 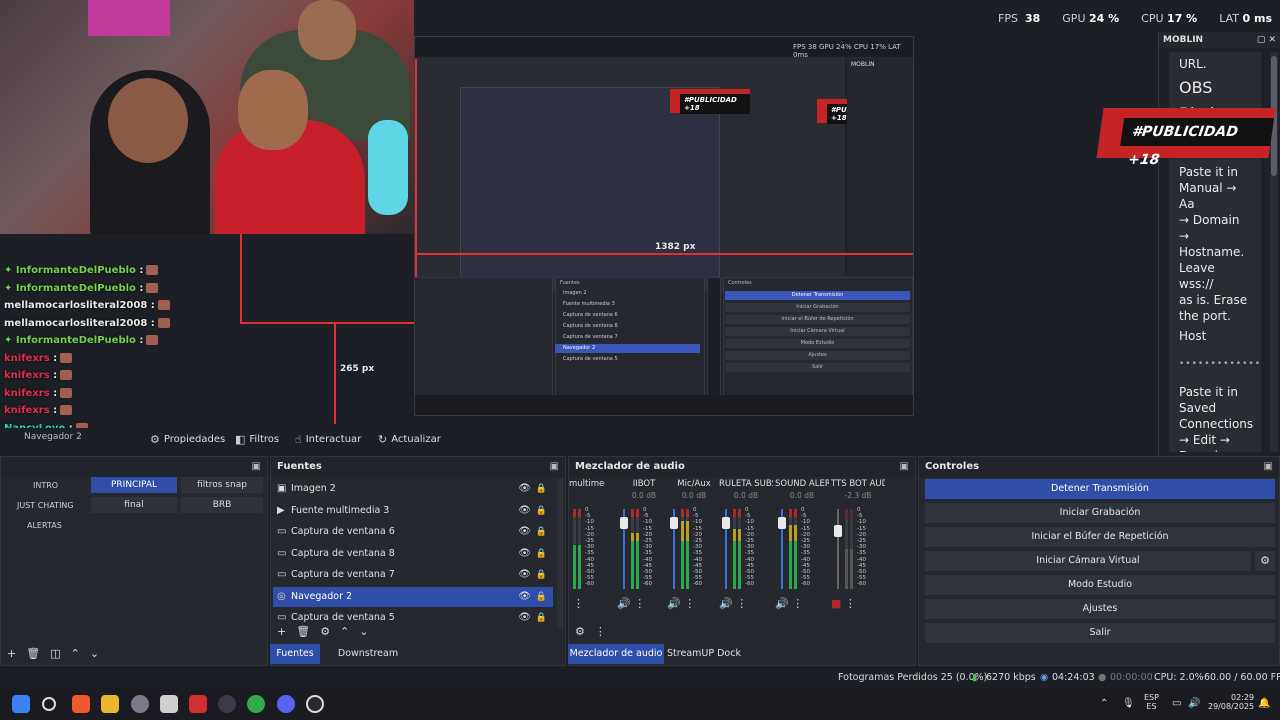 What do you see at coordinates (413, 489) in the screenshot?
I see `source-row: ▣ Imagen 2 👁 🔒` at bounding box center [413, 489].